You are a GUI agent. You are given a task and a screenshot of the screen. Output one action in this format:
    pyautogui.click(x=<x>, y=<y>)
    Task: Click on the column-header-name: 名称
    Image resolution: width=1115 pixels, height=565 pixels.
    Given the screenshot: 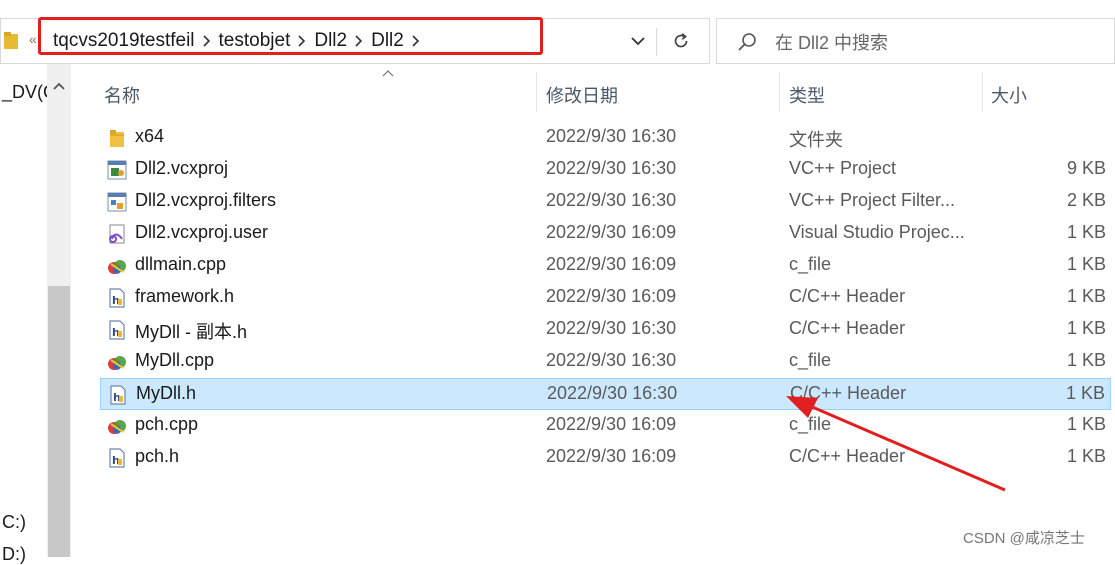 What is the action you would take?
    pyautogui.click(x=122, y=95)
    